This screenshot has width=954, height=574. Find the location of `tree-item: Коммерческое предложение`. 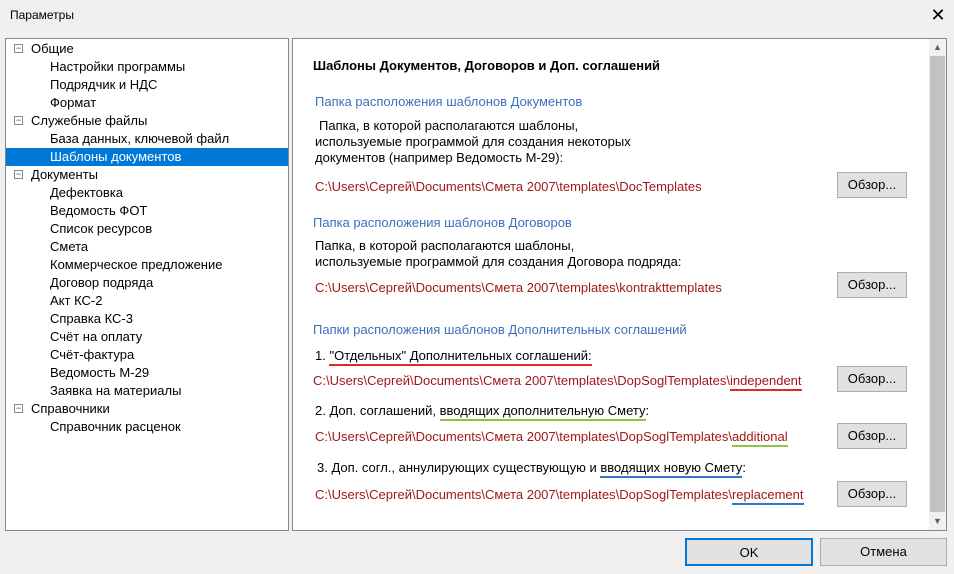

tree-item: Коммерческое предложение is located at coordinates (147, 265).